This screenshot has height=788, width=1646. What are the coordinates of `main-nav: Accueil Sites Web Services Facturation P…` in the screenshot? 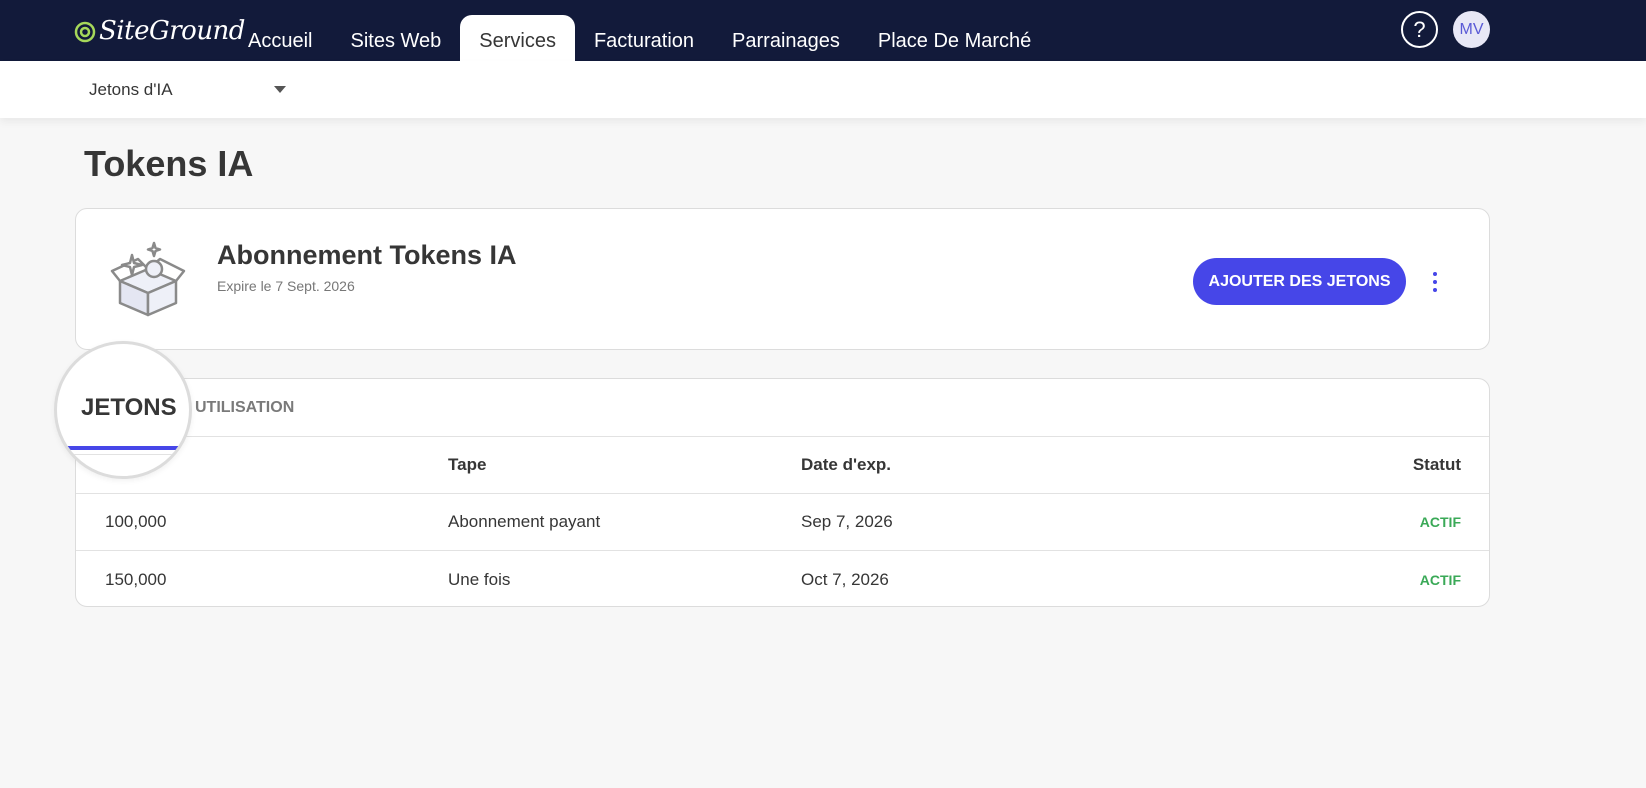 It's located at (639, 38).